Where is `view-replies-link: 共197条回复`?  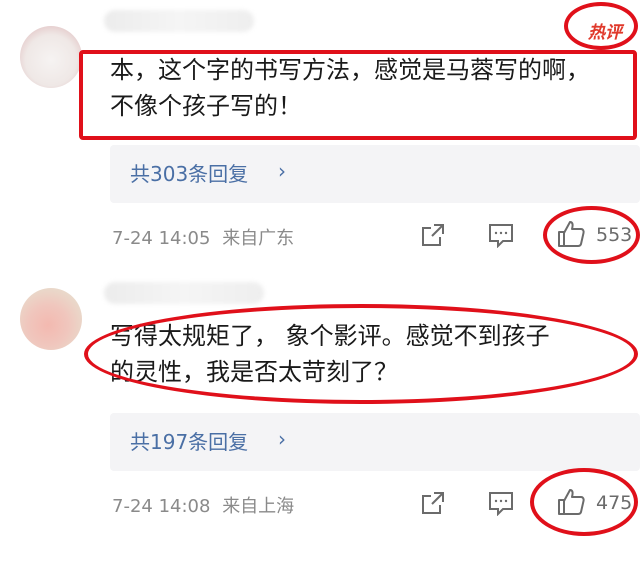
view-replies-link: 共197条回复 is located at coordinates (189, 440).